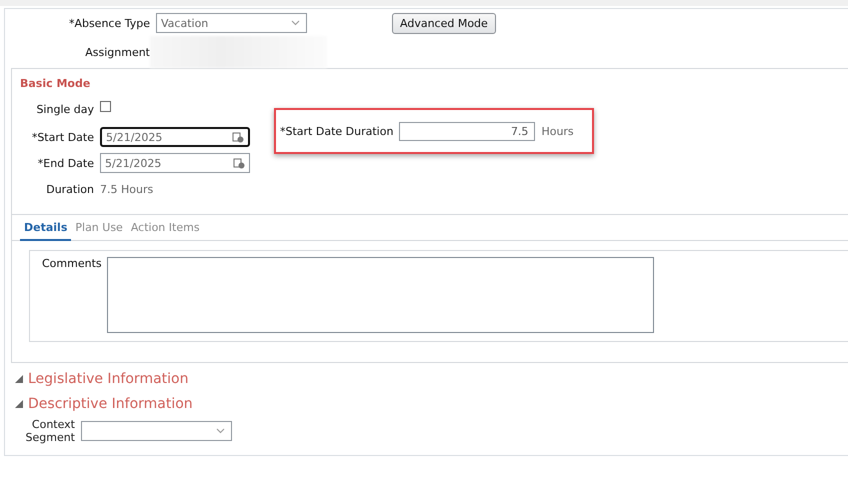 The image size is (848, 500). What do you see at coordinates (337, 131) in the screenshot?
I see `start-date-duration-label: *Start Date Duration` at bounding box center [337, 131].